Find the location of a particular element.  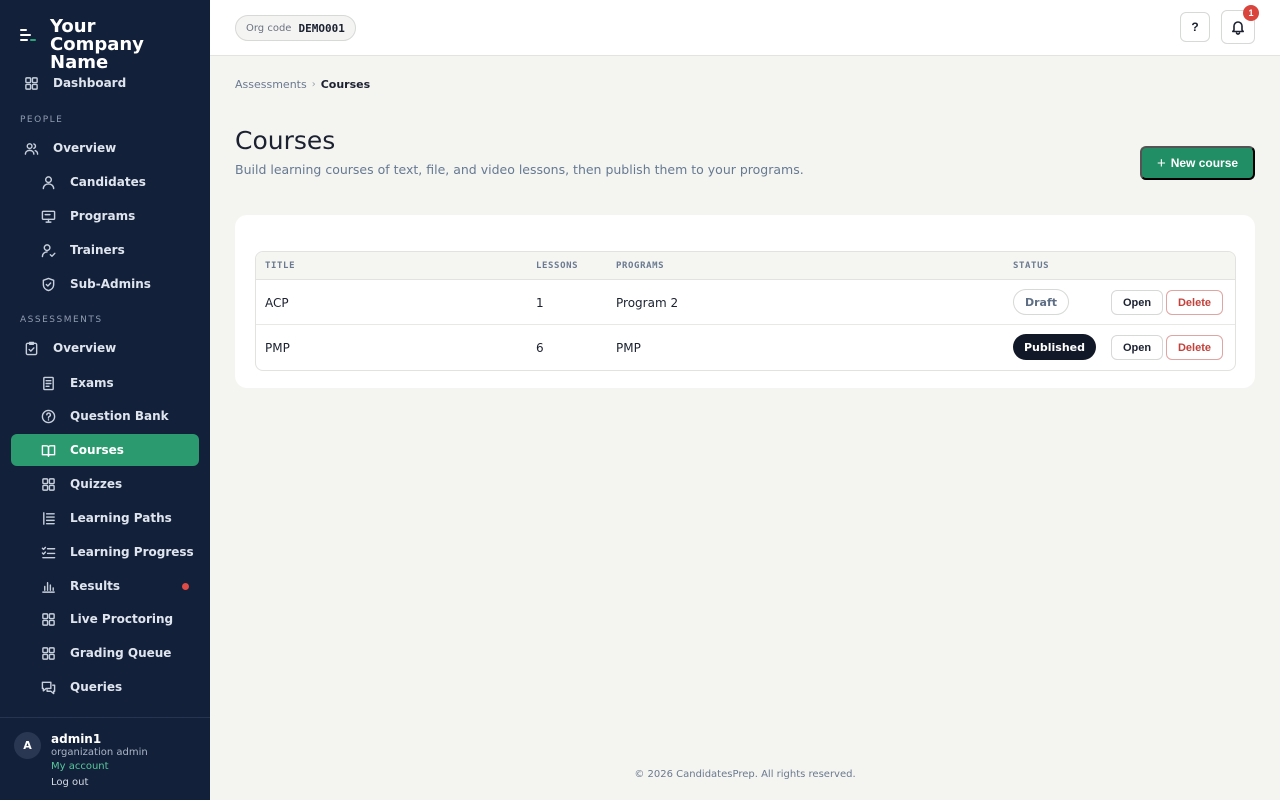

book-open-icon is located at coordinates (48, 450).